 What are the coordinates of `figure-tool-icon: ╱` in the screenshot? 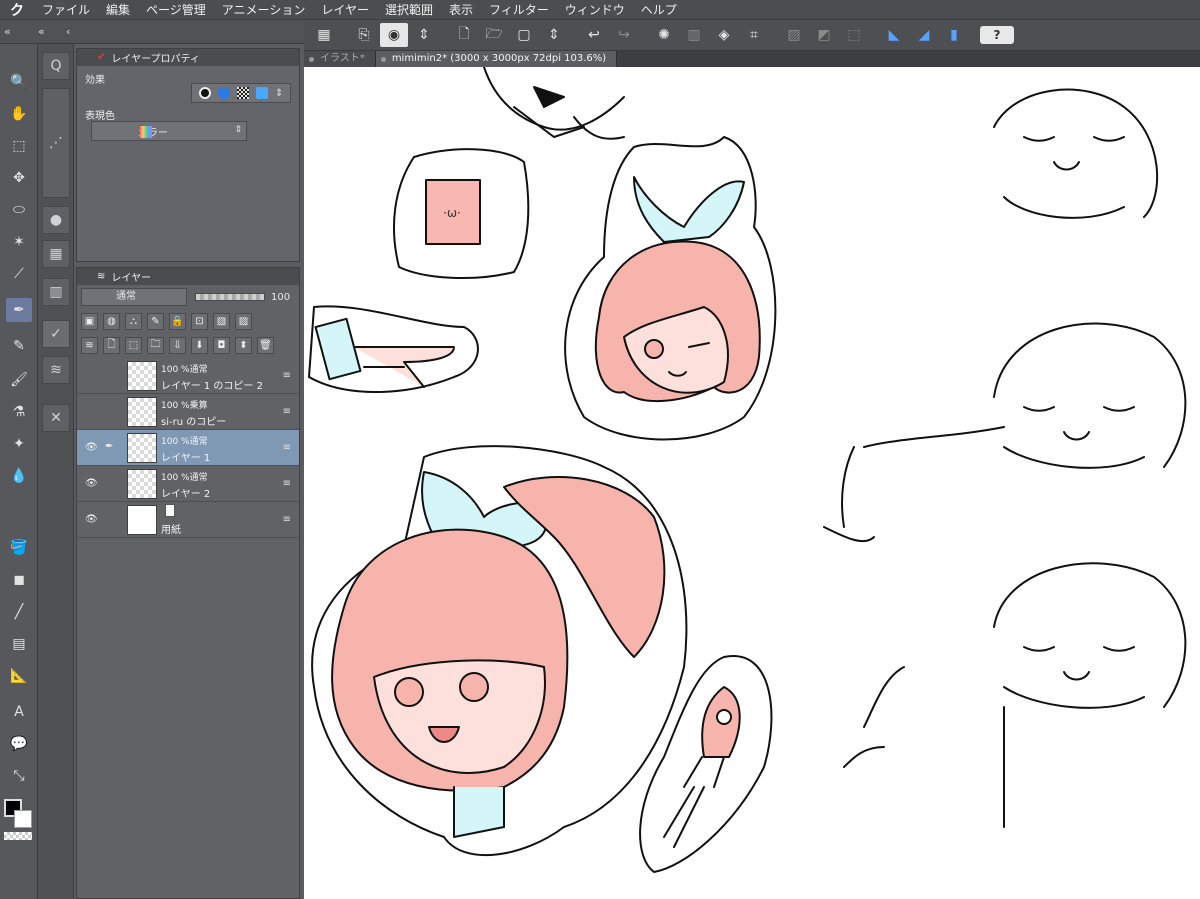 It's located at (19, 612).